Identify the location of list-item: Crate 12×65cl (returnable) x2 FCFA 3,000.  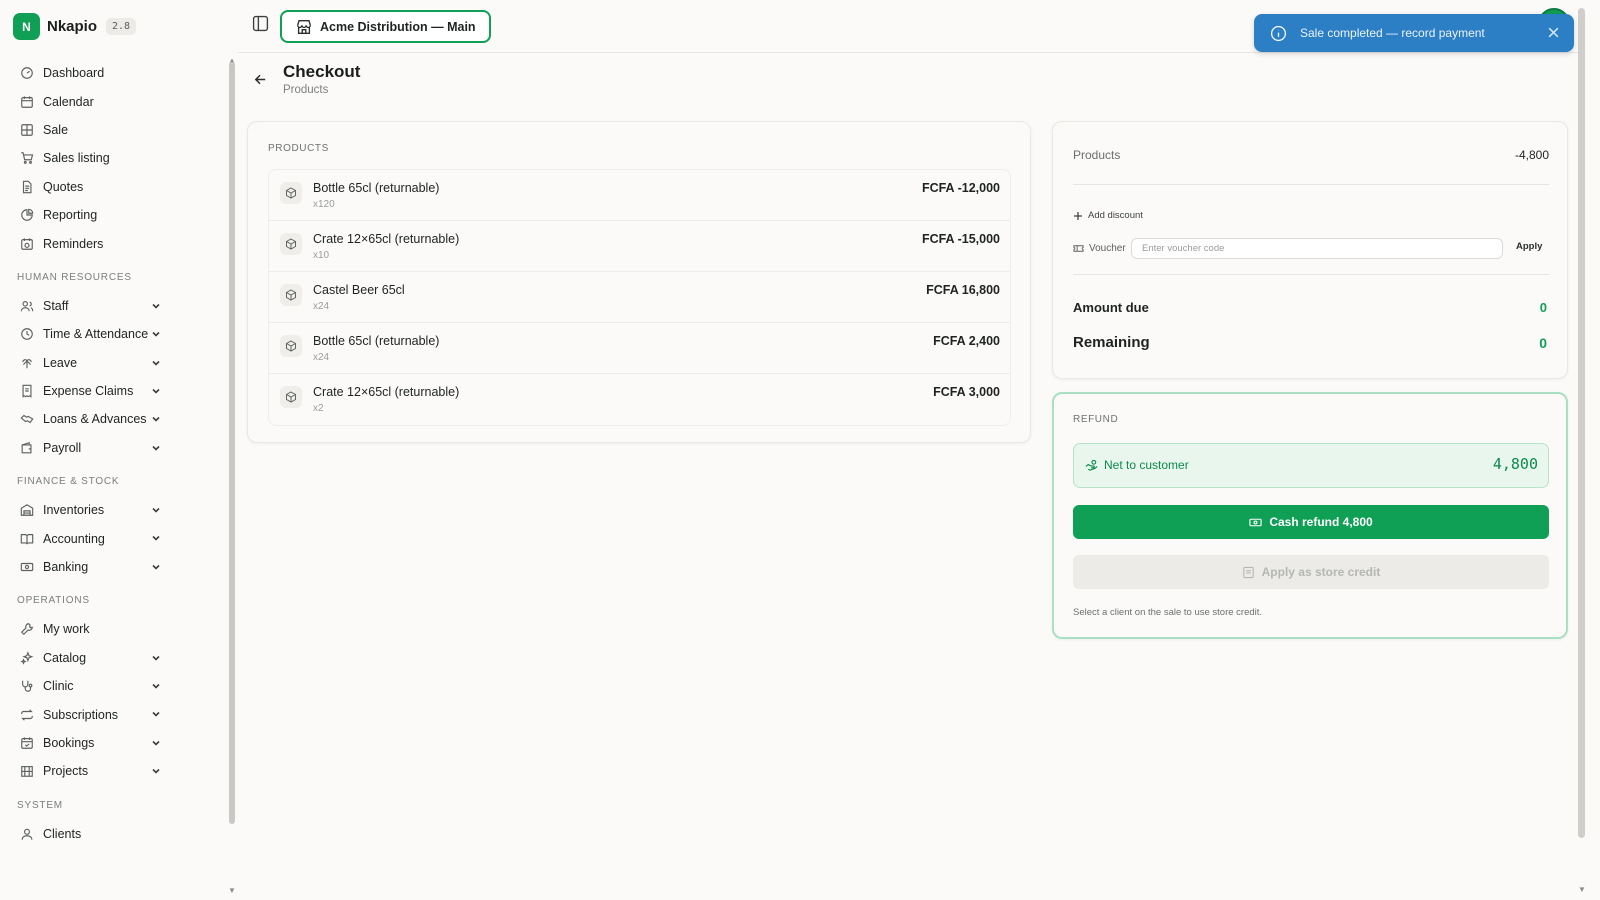
(639, 399).